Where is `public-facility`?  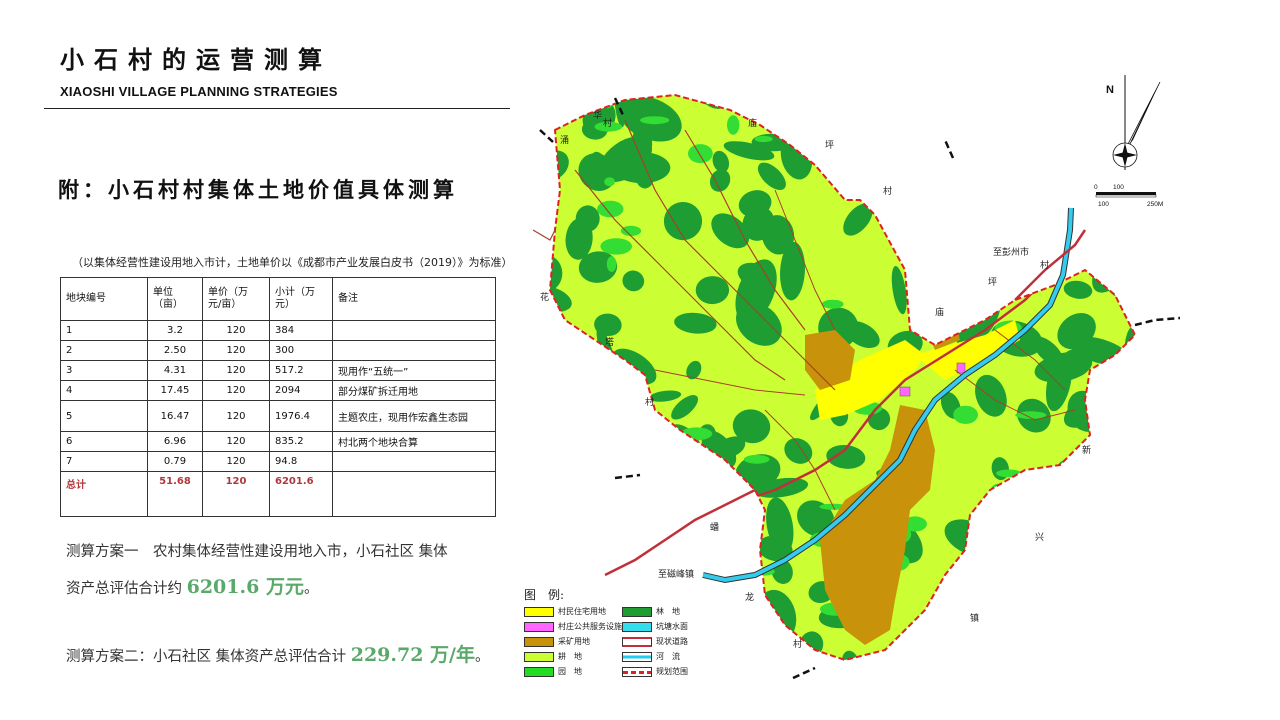 public-facility is located at coordinates (961, 368).